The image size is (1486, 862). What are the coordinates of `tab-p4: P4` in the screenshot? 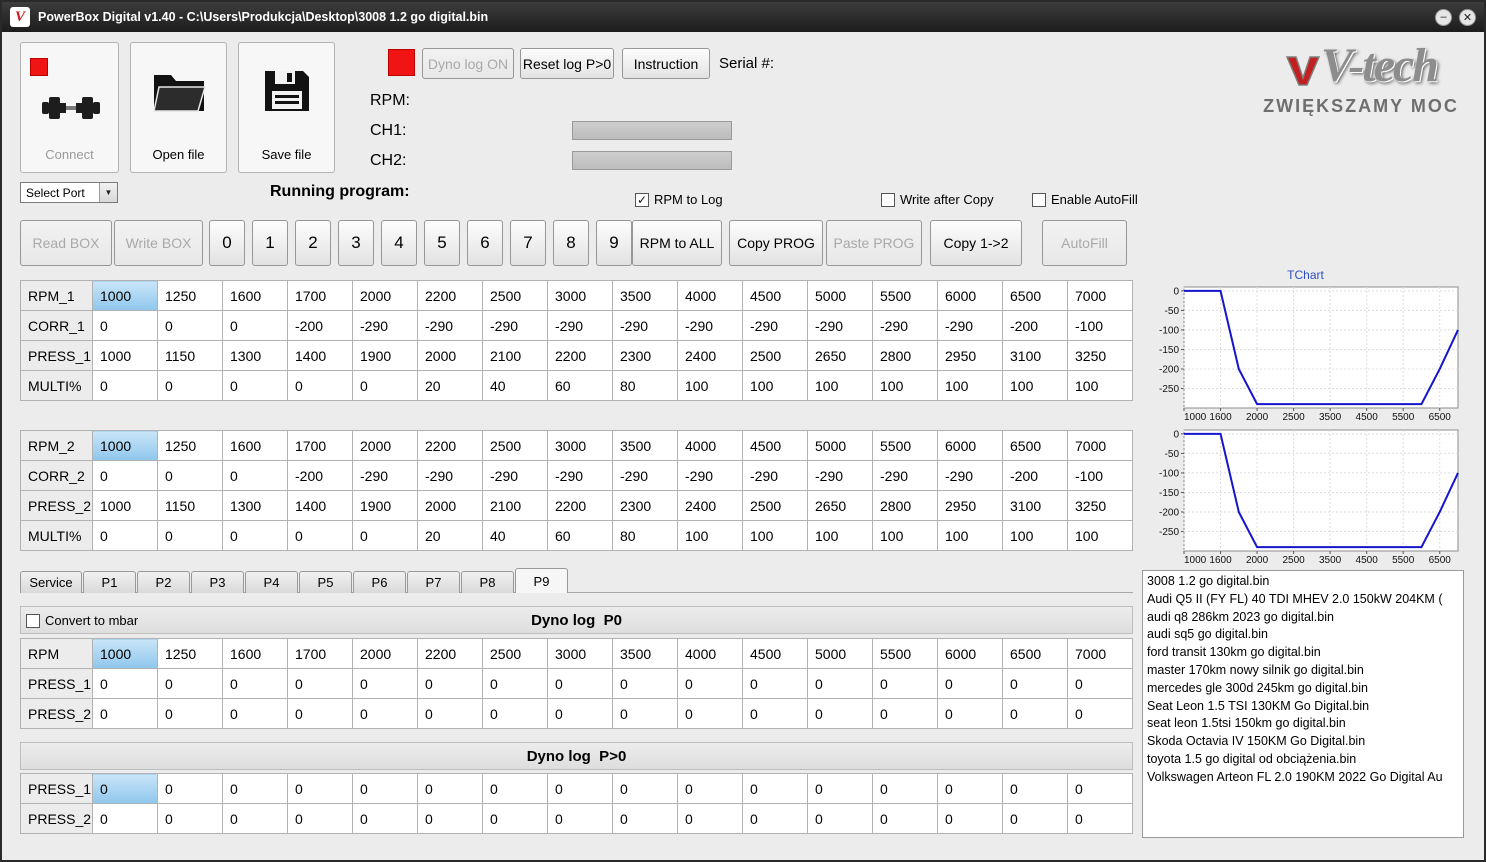 It's located at (271, 582).